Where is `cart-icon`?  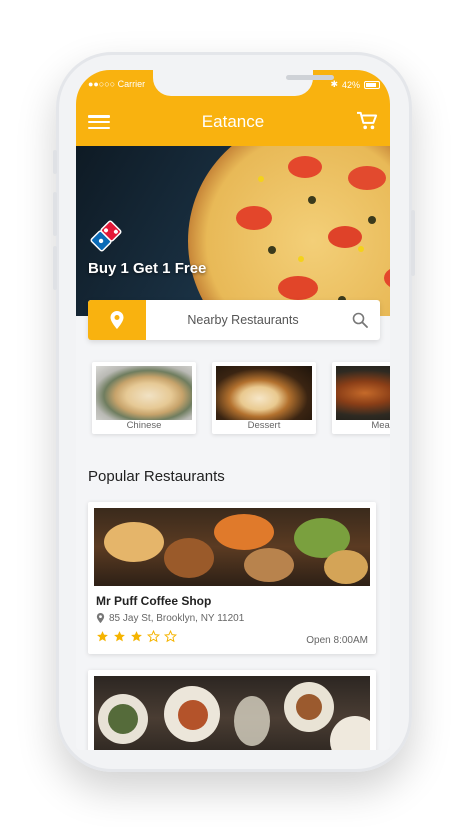 cart-icon is located at coordinates (367, 121).